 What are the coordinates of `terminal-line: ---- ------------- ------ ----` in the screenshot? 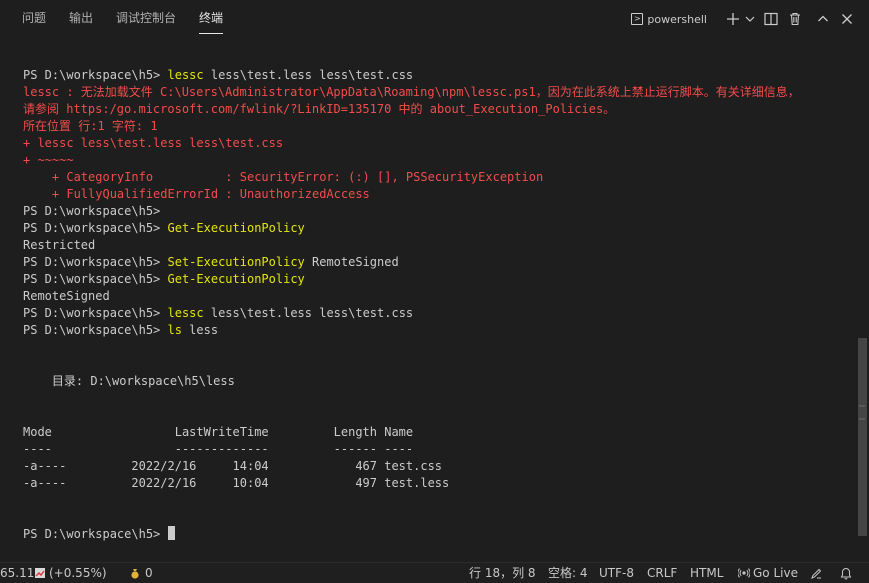 It's located at (218, 449).